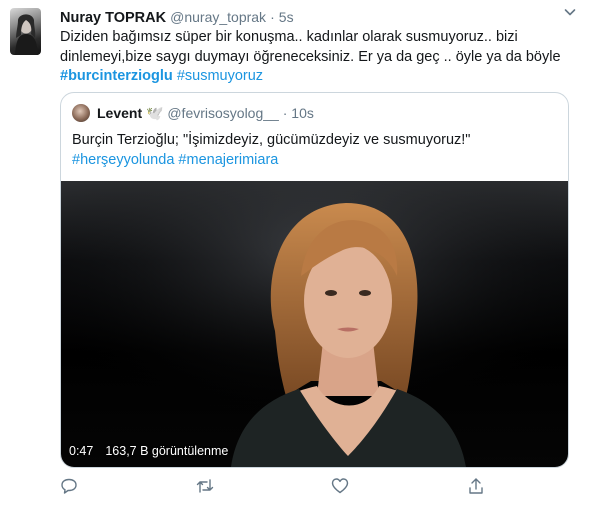 This screenshot has width=589, height=505. Describe the element at coordinates (228, 160) in the screenshot. I see `hashtag-link: #menajerimiara` at that location.